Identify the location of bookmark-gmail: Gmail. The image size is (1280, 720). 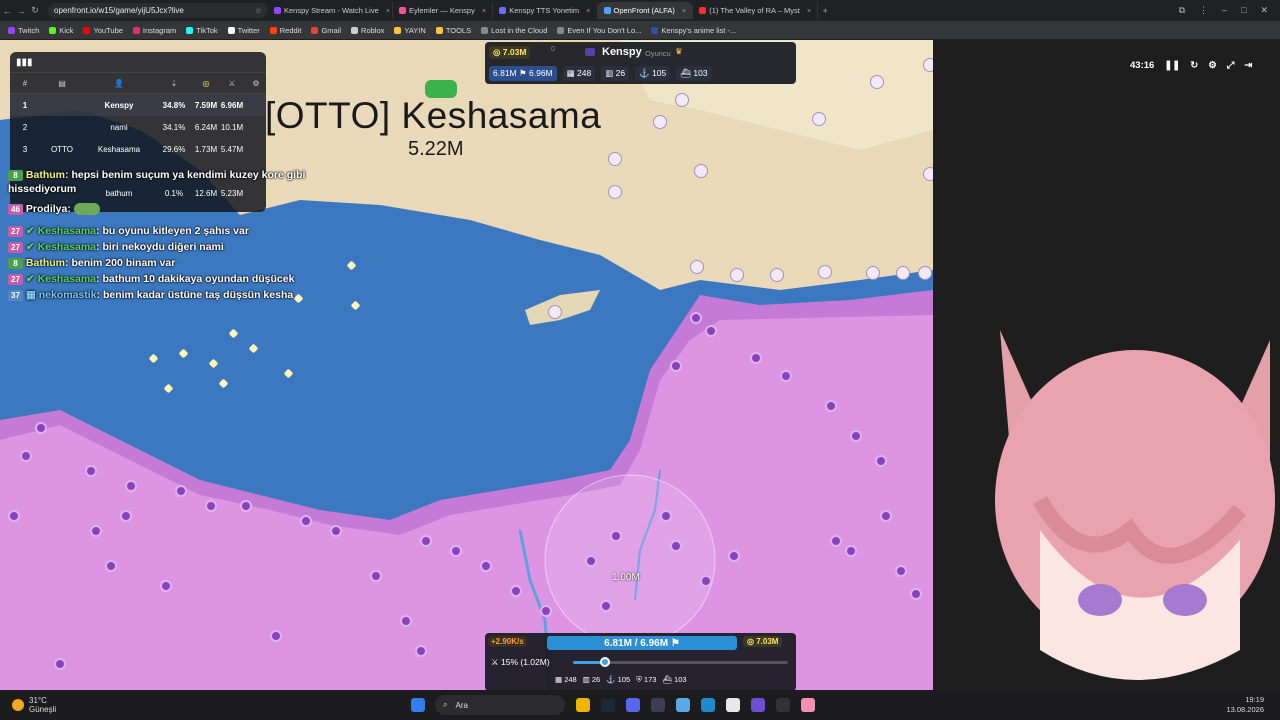
(326, 30).